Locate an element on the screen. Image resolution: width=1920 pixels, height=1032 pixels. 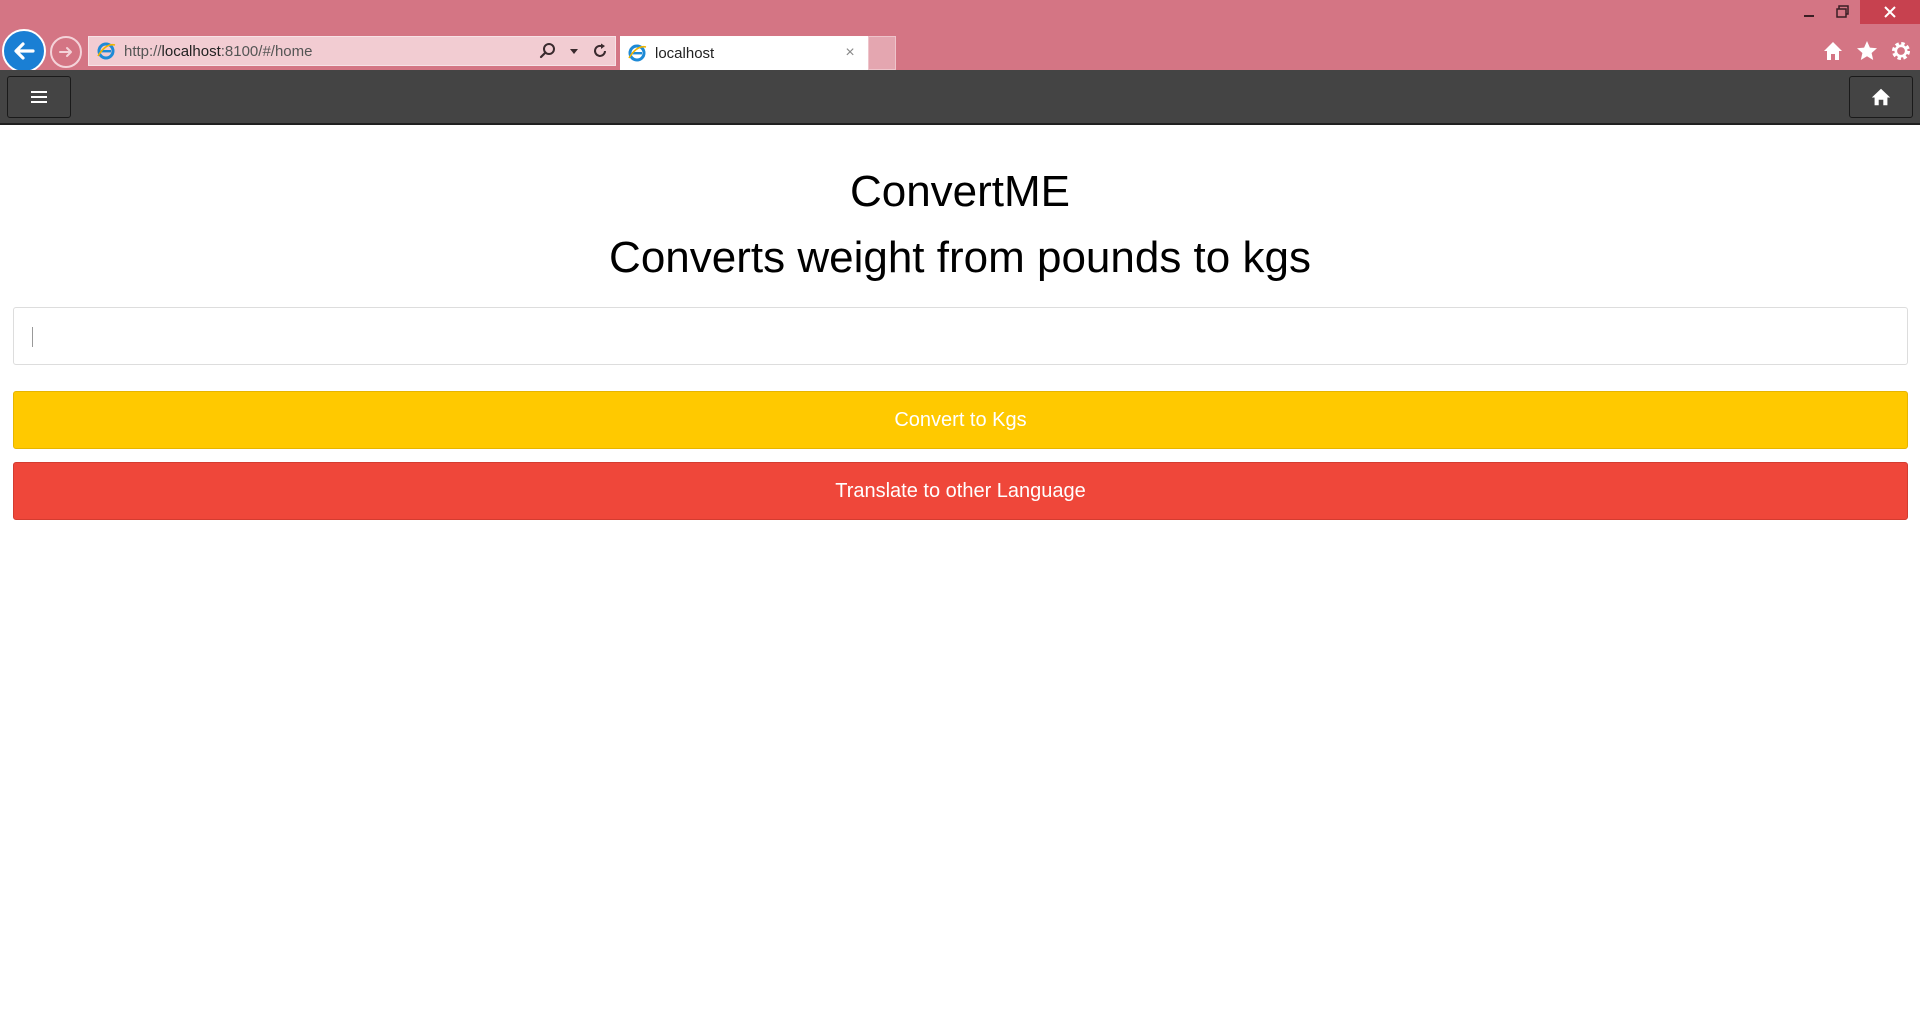
minimize-button is located at coordinates (1809, 12).